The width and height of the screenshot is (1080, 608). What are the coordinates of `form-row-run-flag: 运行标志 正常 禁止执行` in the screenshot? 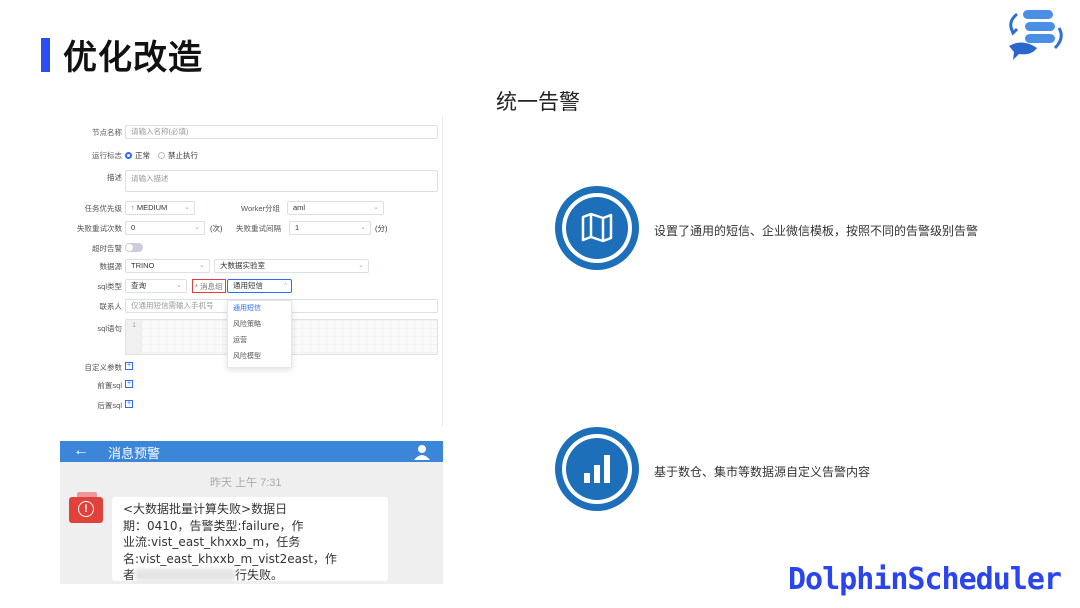 It's located at (251, 155).